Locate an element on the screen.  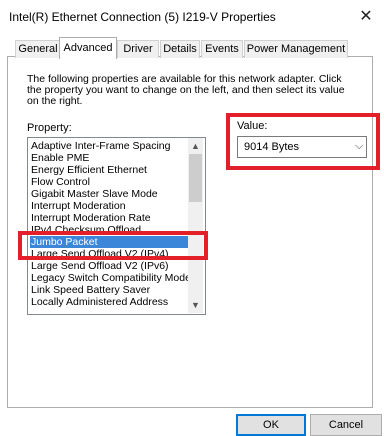
list-item: Enable PME is located at coordinates (109, 158).